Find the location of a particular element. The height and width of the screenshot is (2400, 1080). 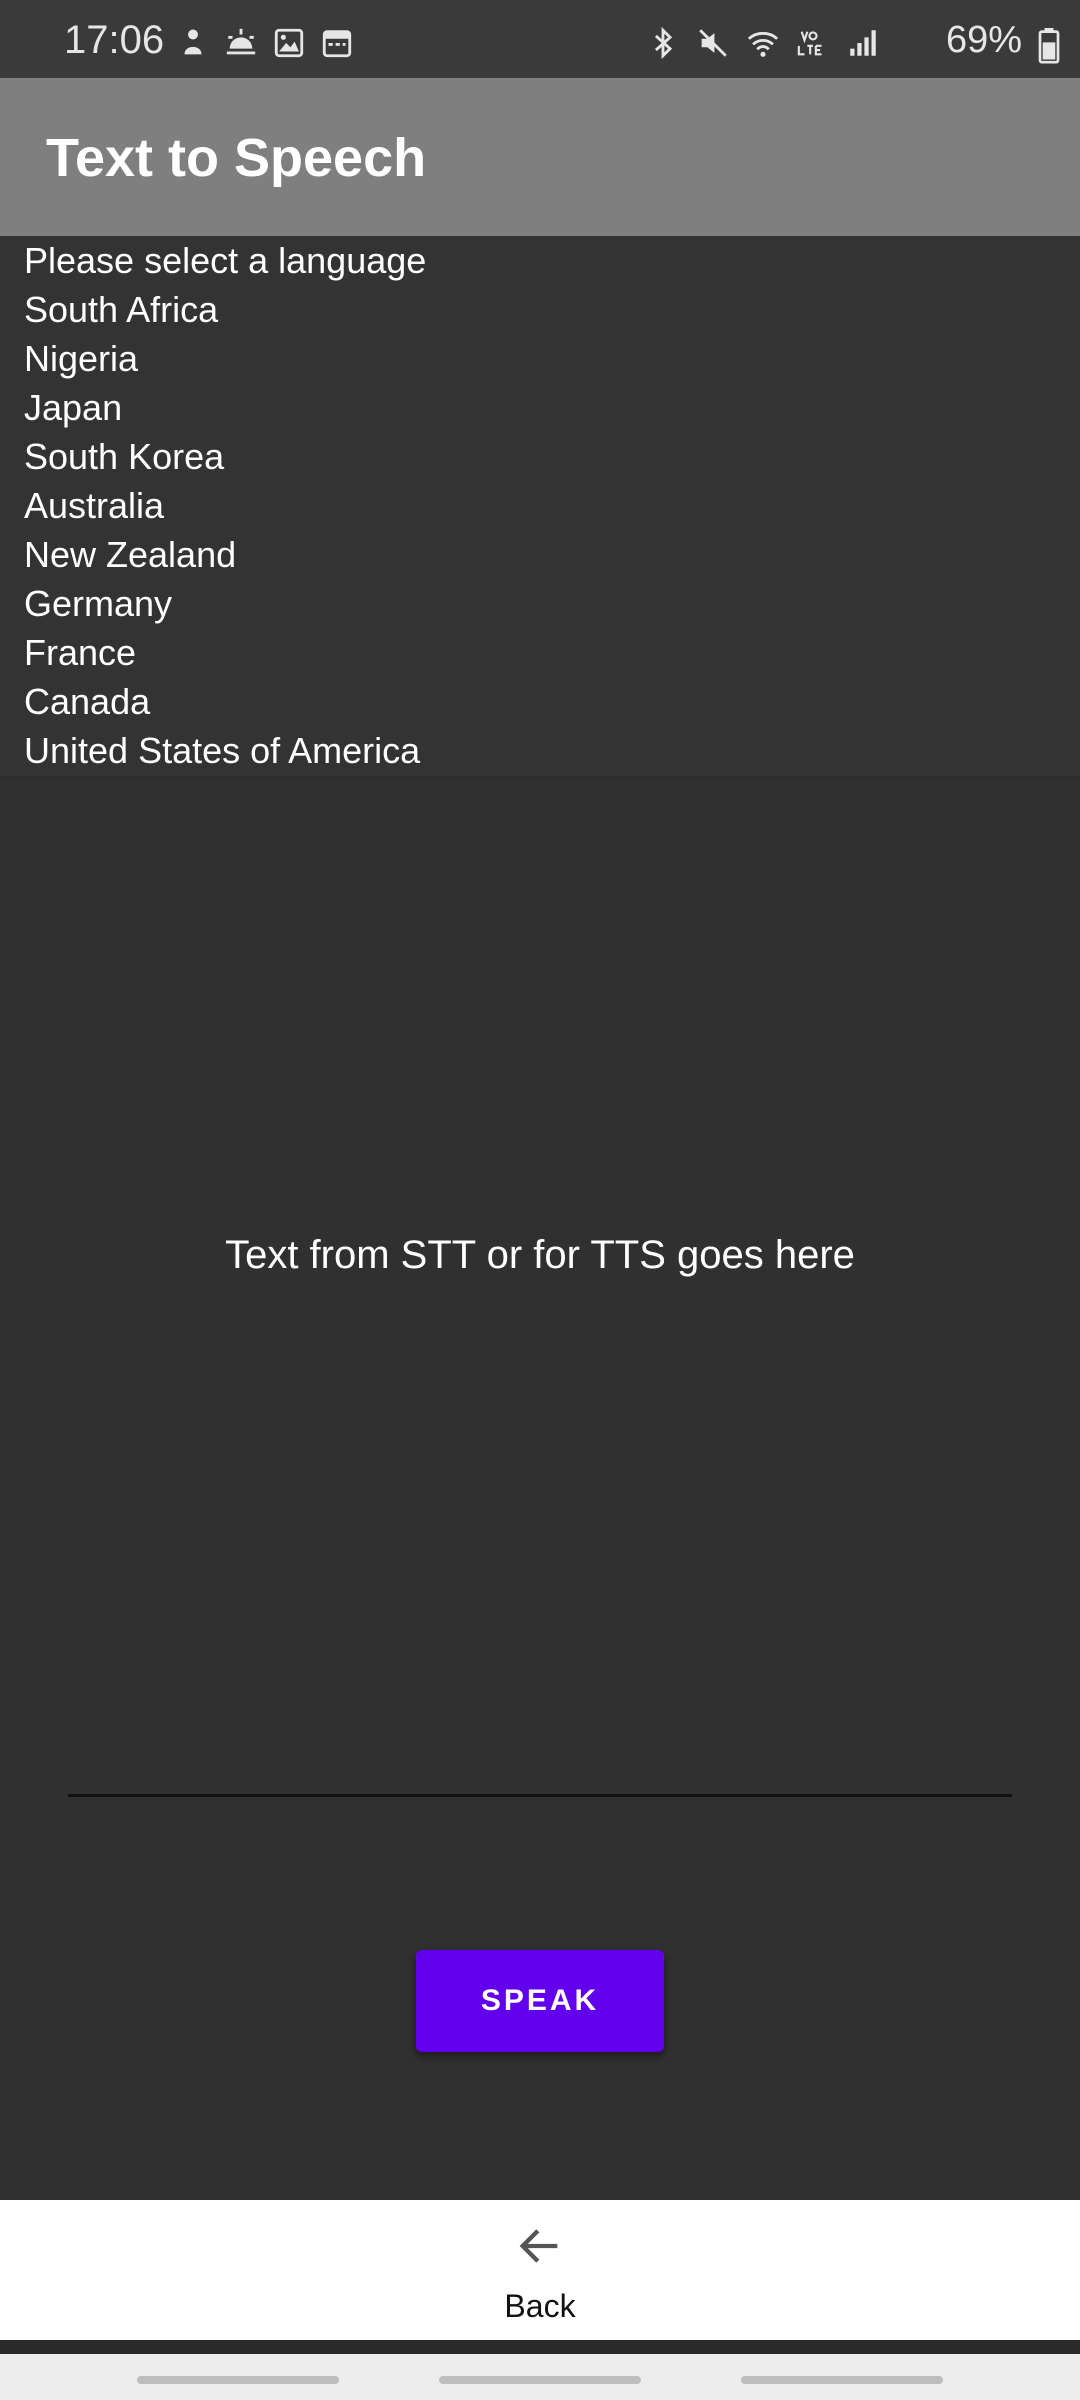

nav-back-handle is located at coordinates (842, 2380).